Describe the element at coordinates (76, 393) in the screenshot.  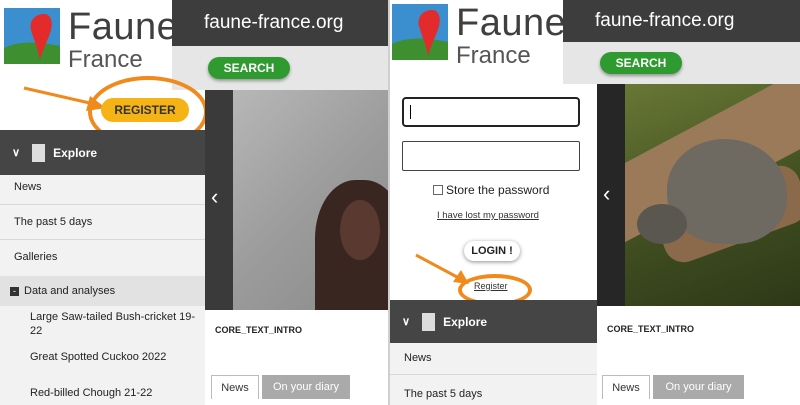
I see `sidebar-subitem: Red-billed Chough 21-22` at that location.